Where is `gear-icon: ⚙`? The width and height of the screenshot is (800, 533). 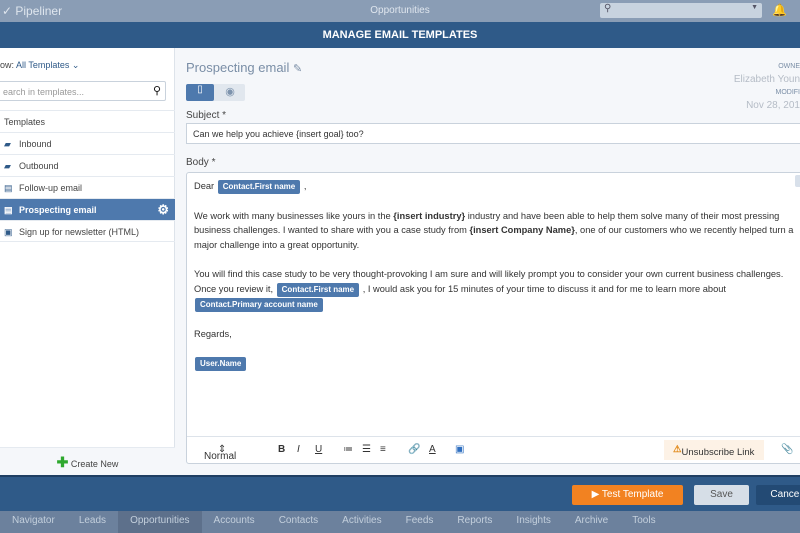 gear-icon: ⚙ is located at coordinates (163, 210).